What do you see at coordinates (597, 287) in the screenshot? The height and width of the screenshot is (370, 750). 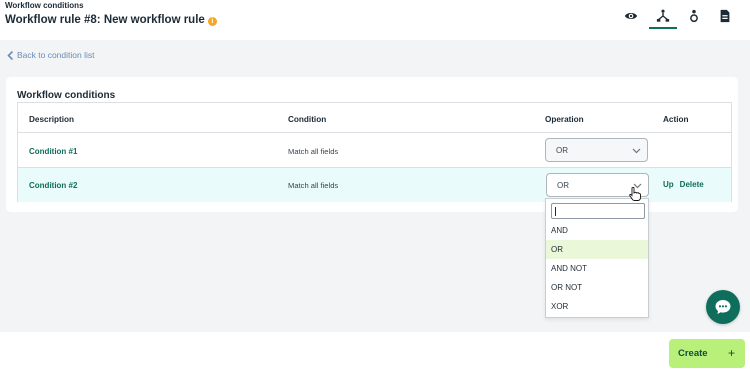 I see `option-or-not: OR NOT` at bounding box center [597, 287].